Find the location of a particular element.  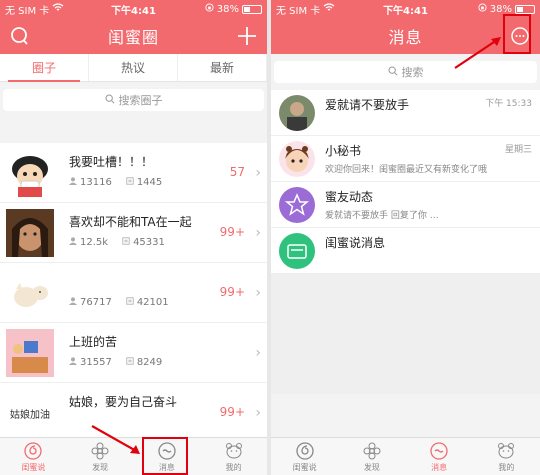

nav-bar: 闺蜜圈 is located at coordinates (133, 36).